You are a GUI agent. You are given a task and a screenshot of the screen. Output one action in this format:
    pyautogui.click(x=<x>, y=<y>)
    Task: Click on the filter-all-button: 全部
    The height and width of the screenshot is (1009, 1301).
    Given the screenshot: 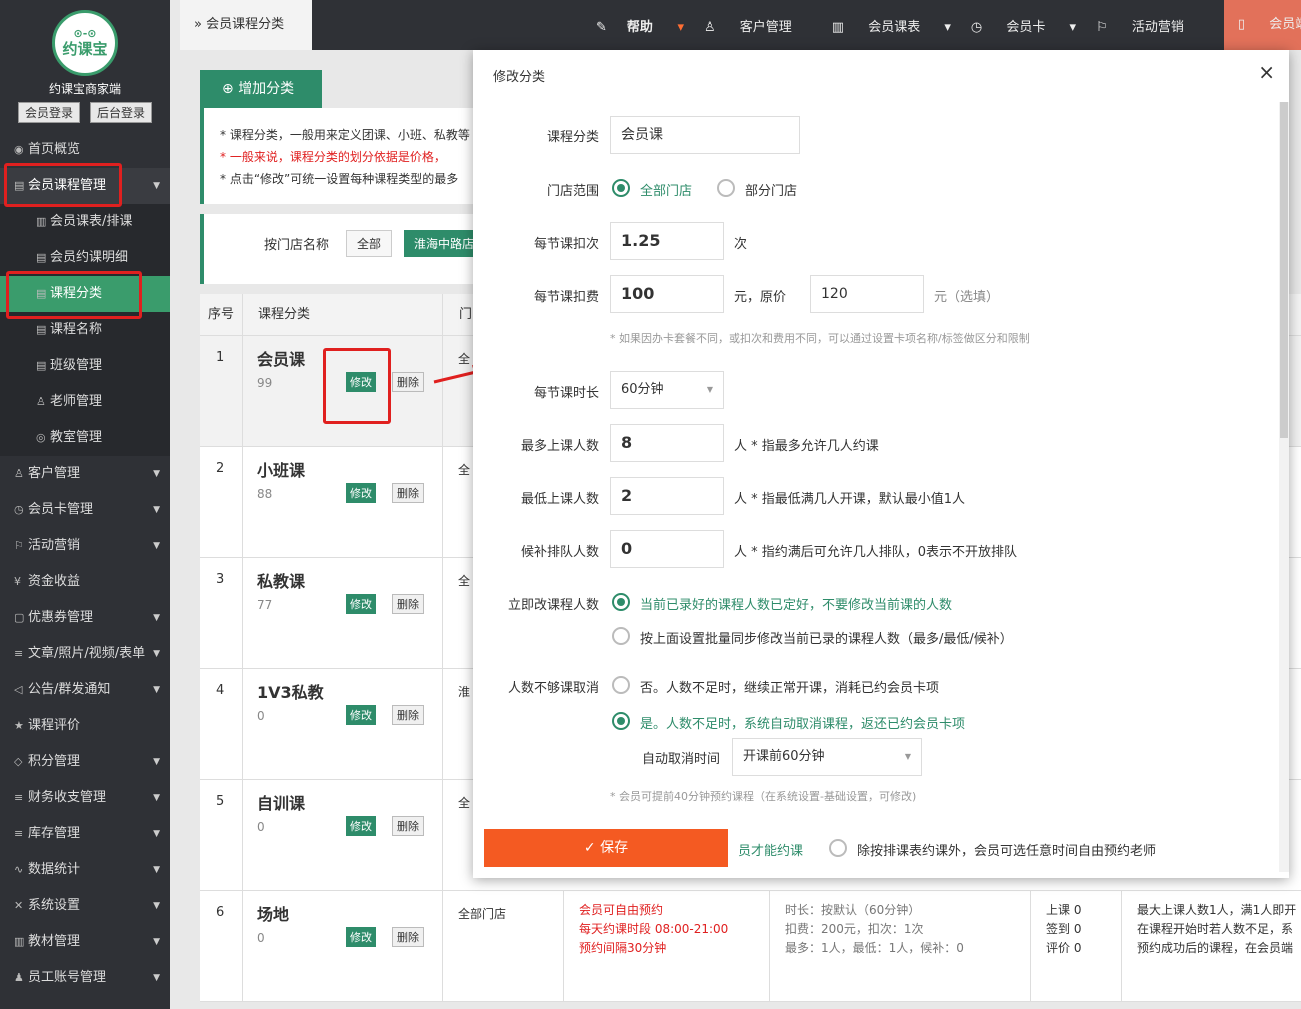 What is the action you would take?
    pyautogui.click(x=369, y=243)
    